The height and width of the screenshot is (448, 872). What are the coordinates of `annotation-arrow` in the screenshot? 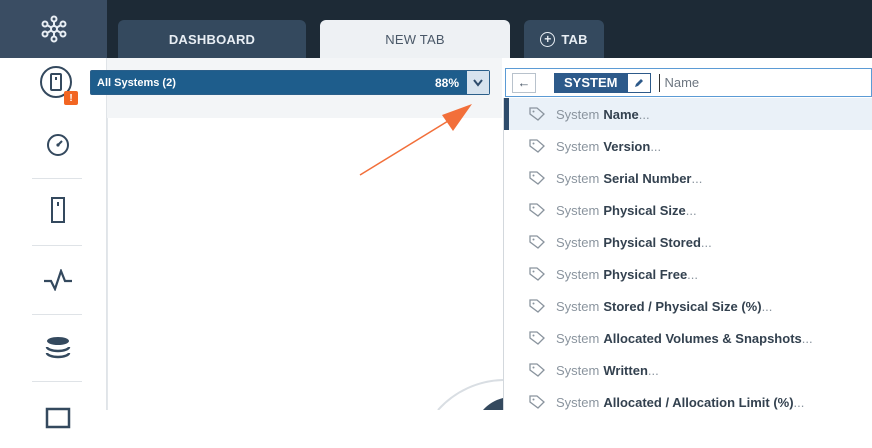 It's located at (415, 140).